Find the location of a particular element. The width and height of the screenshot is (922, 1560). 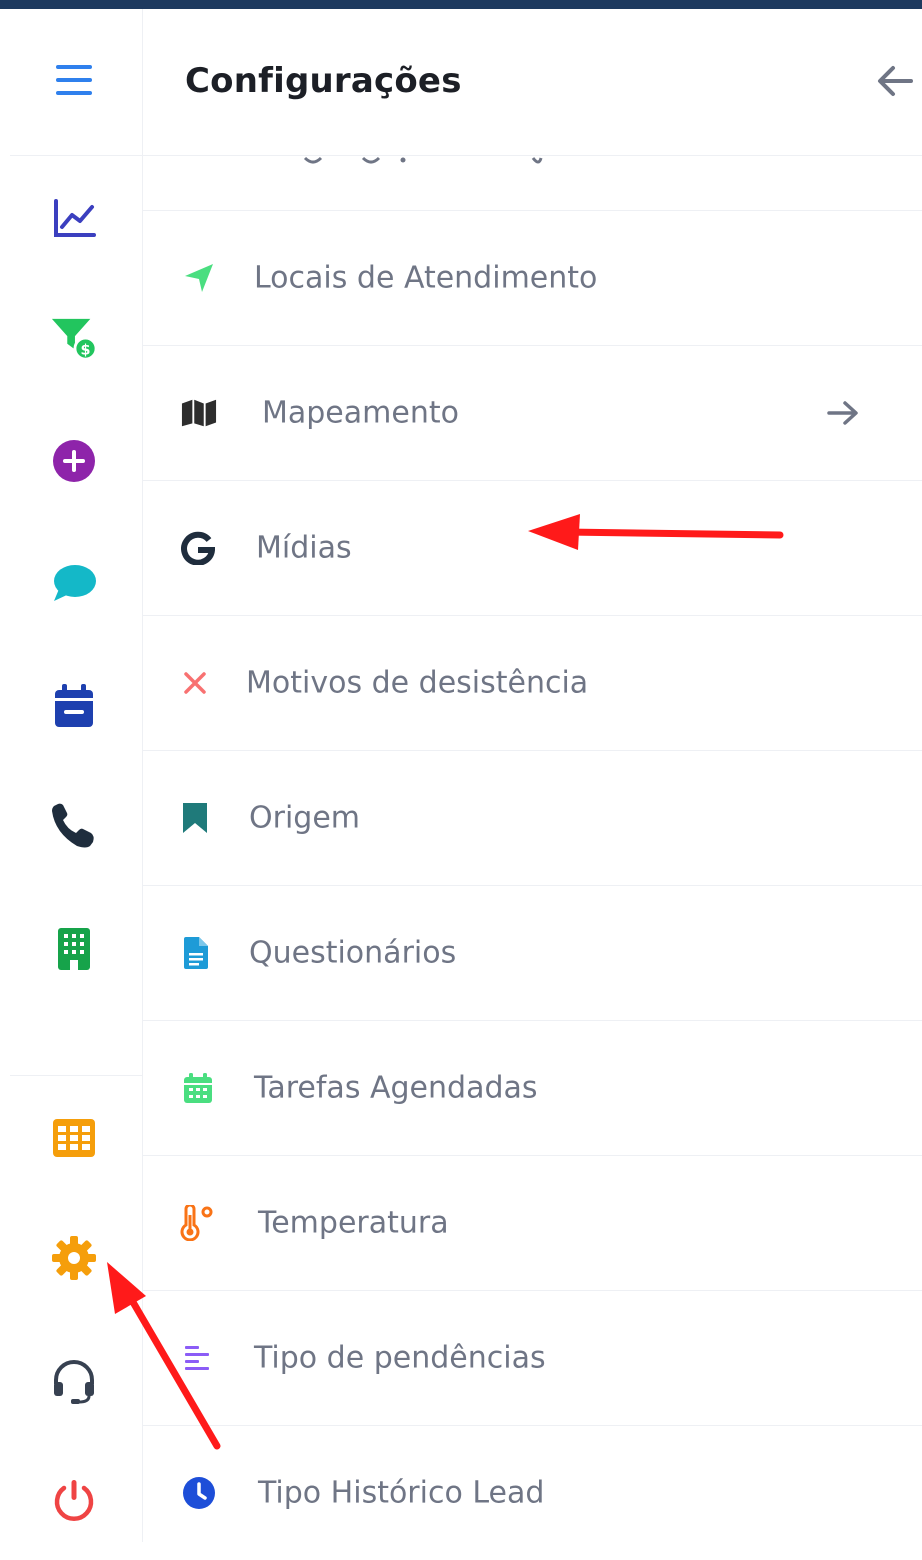

item-label: Tarefas Agendadas is located at coordinates (396, 1088).